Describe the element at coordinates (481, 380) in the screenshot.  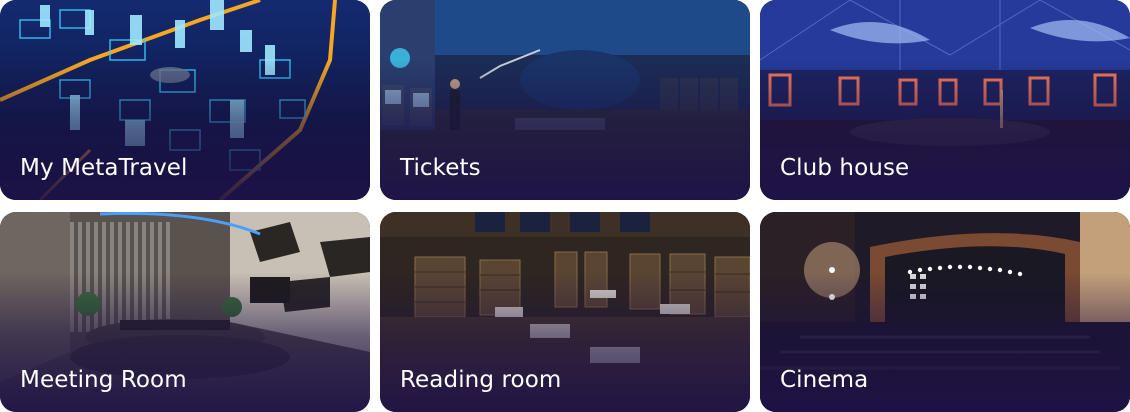
I see `room-card-label: Reading room` at that location.